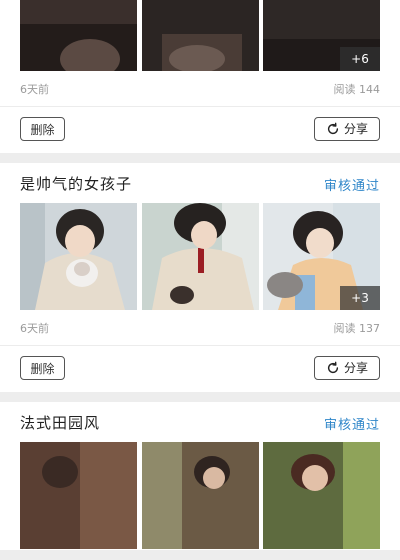  Describe the element at coordinates (360, 59) in the screenshot. I see `more-photos-badge: +6` at that location.